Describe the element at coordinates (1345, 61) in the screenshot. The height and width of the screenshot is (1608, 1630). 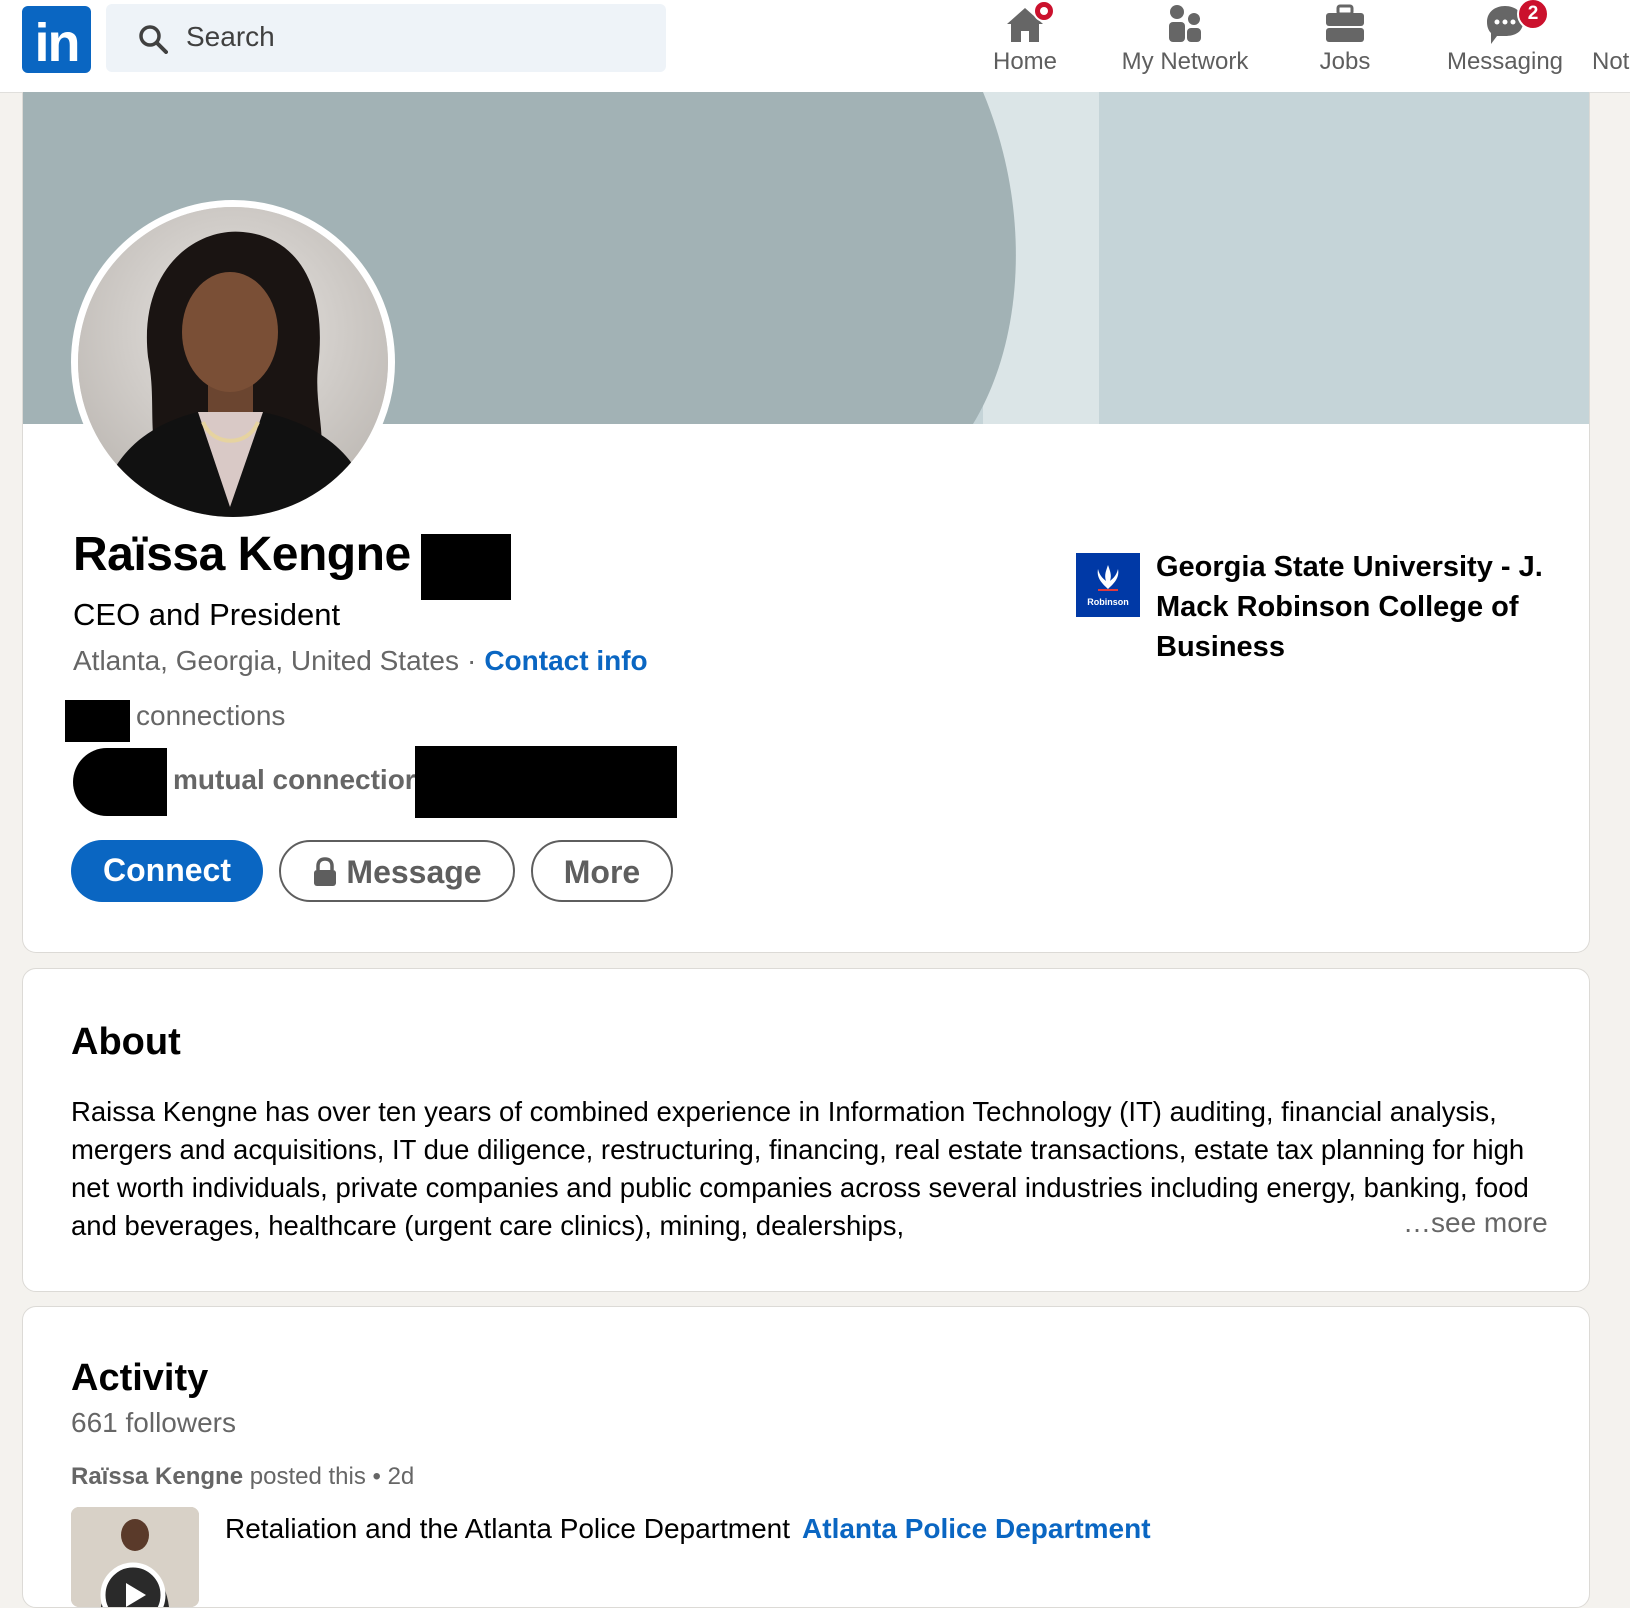
I see `nav-label-jobs: Jobs` at that location.